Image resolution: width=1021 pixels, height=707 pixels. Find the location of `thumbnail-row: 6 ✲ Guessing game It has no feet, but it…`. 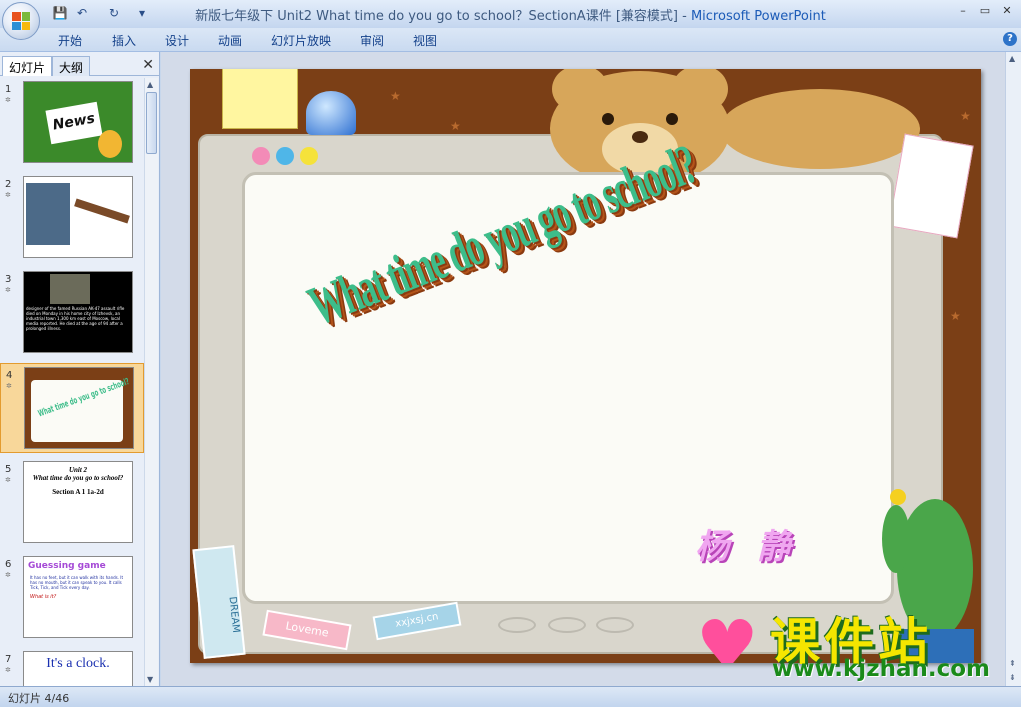

thumbnail-row: 6 ✲ Guessing game It has no feet, but it… is located at coordinates (72, 598).